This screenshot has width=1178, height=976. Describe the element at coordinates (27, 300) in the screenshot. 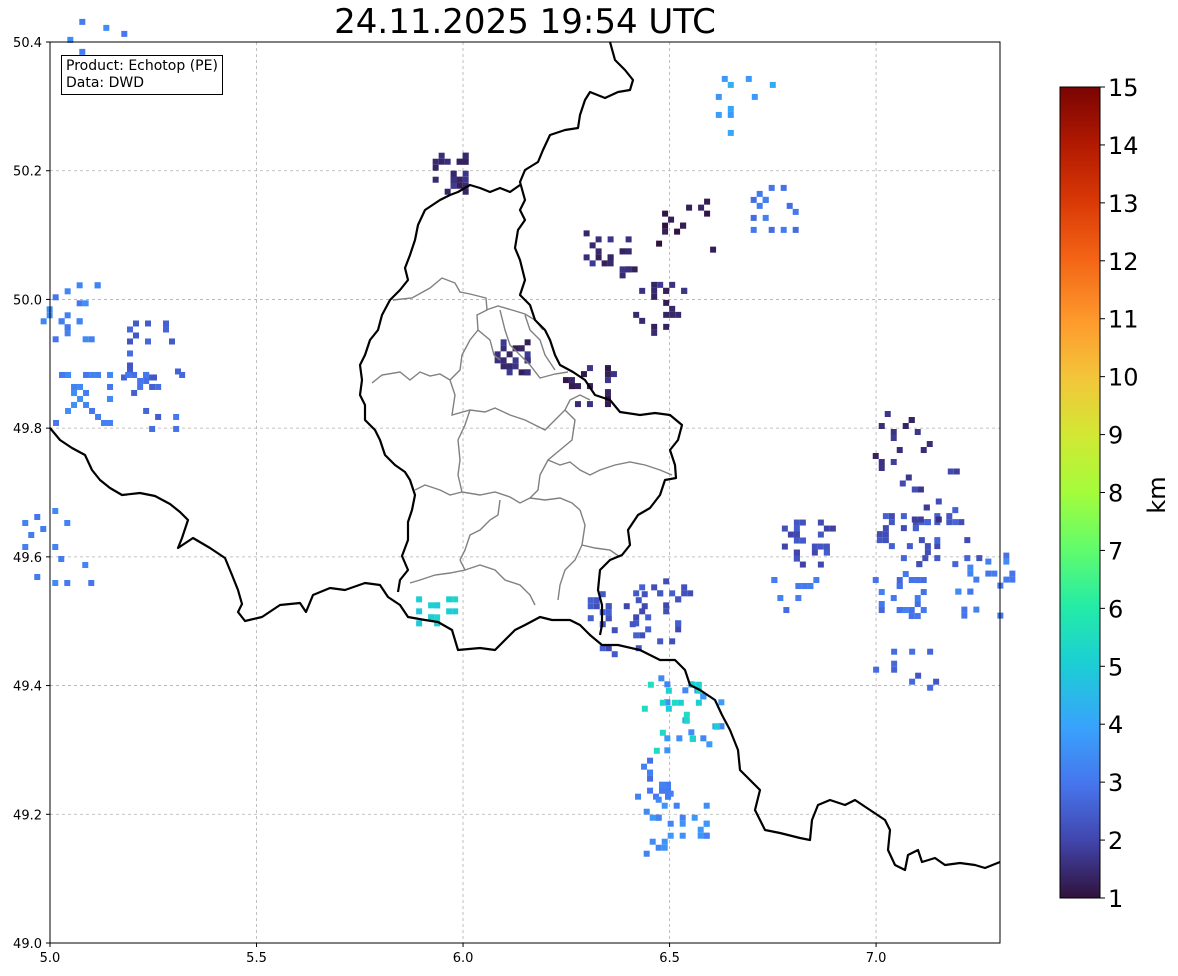

I see `y-tick-label: 50.0` at that location.